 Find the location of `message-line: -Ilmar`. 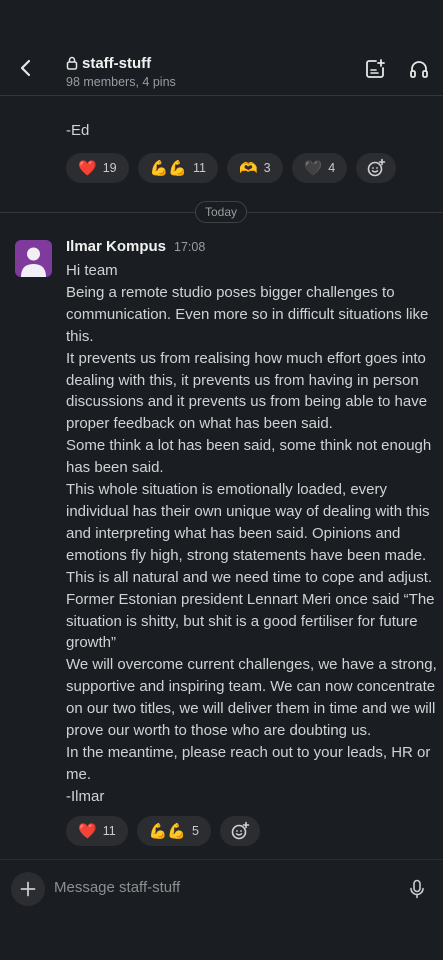

message-line: -Ilmar is located at coordinates (85, 796).